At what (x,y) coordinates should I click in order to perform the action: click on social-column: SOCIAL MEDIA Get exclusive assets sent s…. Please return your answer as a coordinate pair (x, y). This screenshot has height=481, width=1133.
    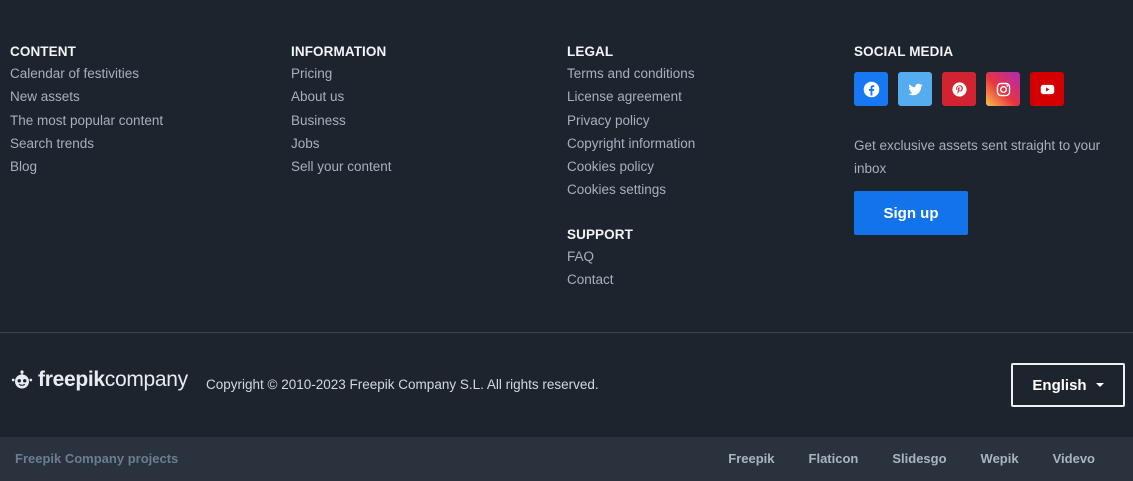
    Looking at the image, I should click on (989, 138).